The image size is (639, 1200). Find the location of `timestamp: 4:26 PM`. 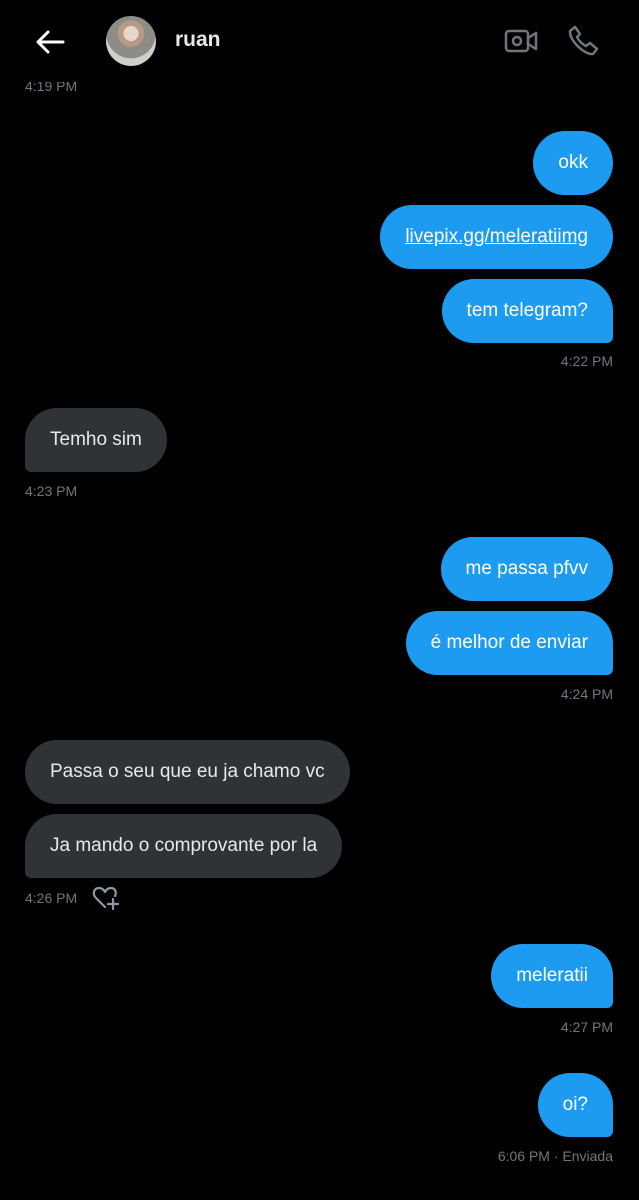

timestamp: 4:26 PM is located at coordinates (51, 898).